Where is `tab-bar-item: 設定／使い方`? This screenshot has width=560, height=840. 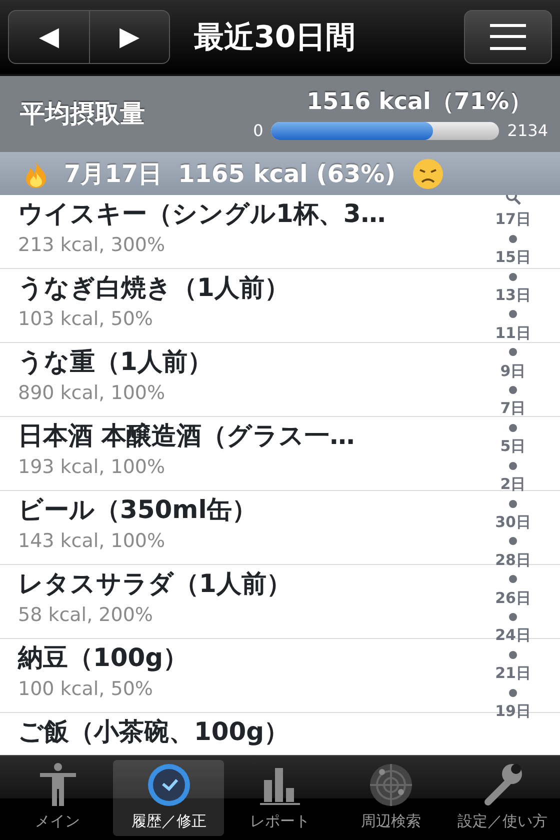 tab-bar-item: 設定／使い方 is located at coordinates (502, 798).